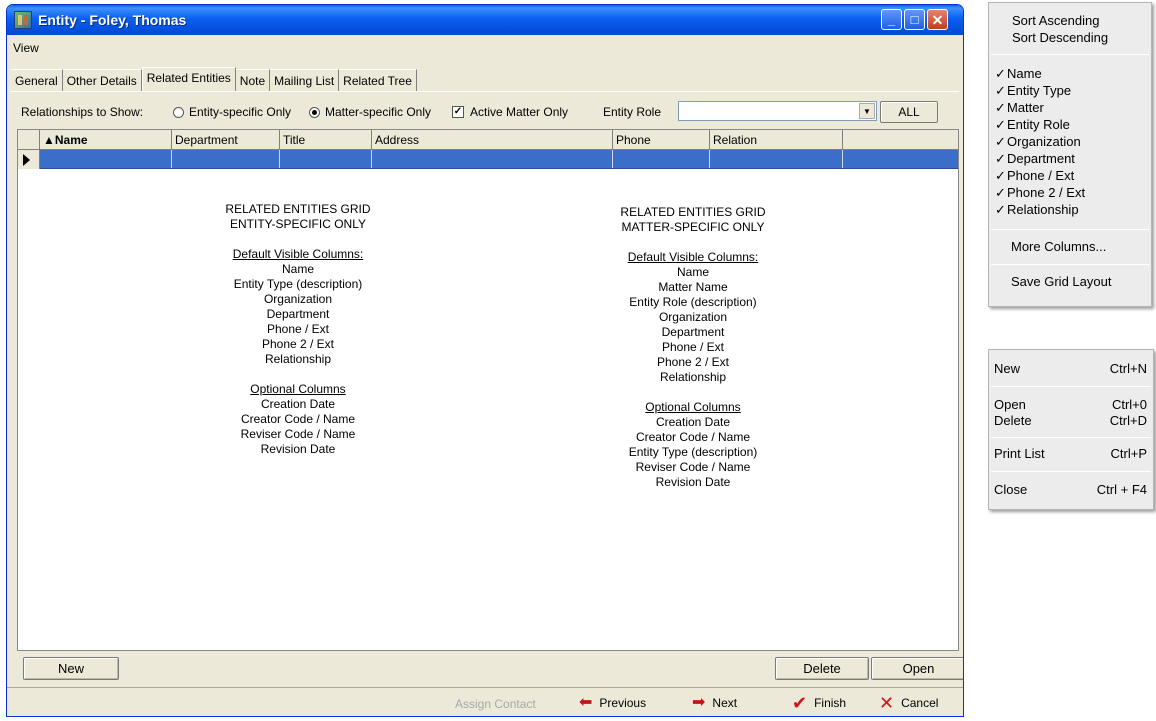  I want to click on menu-item-shortcut: Ctrl + F4, so click(1121, 489).